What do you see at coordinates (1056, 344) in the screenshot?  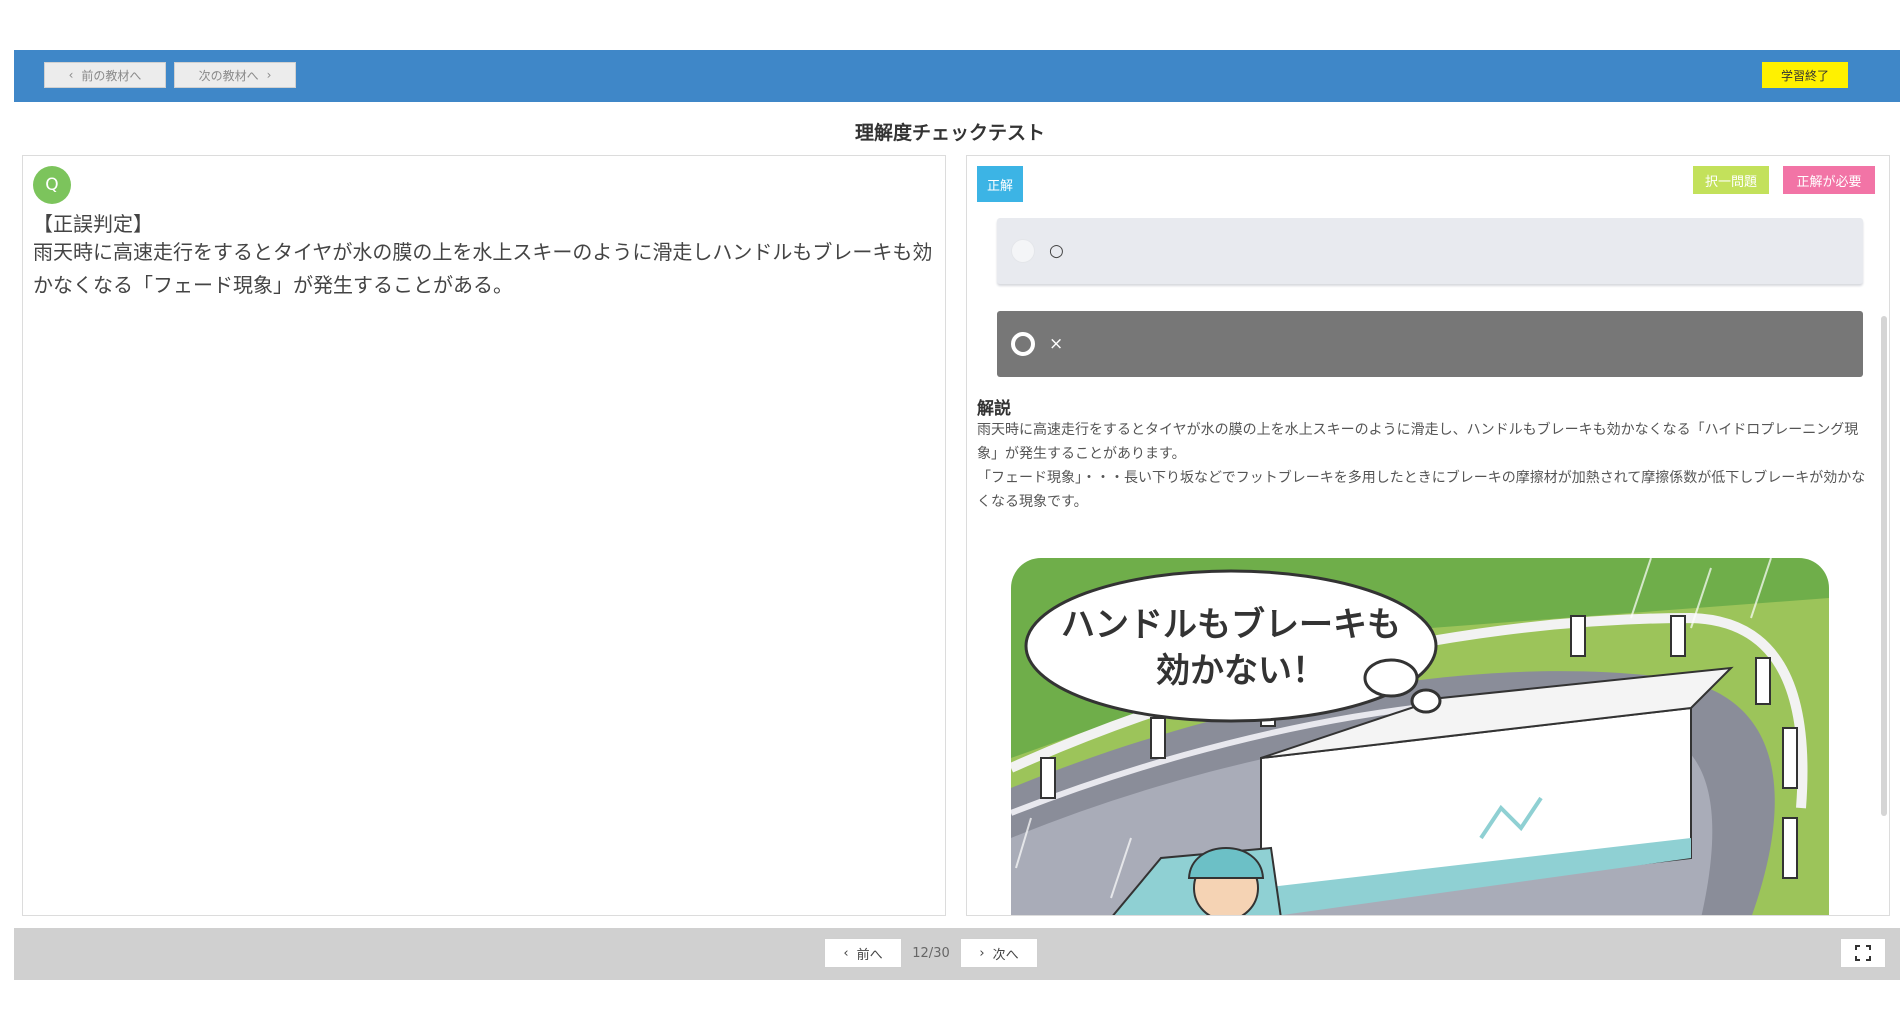 I see `choice-label: ×` at bounding box center [1056, 344].